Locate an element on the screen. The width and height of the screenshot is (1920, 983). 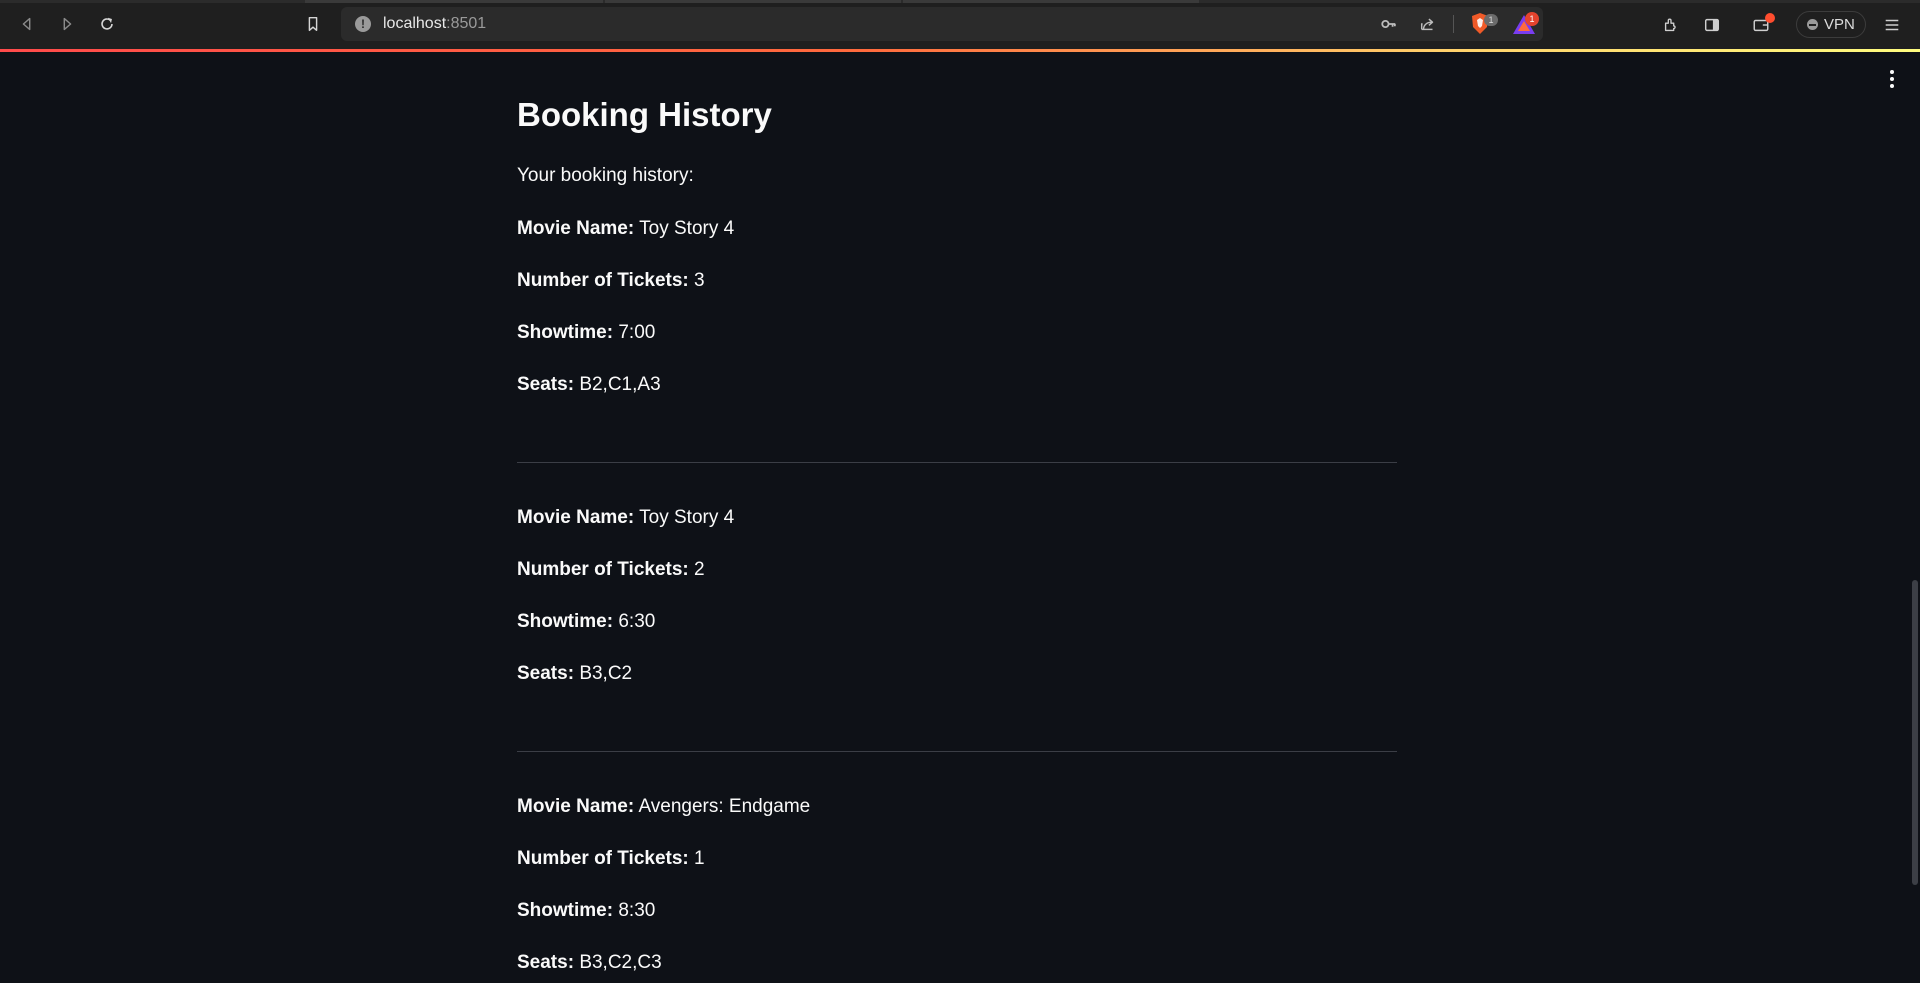
booking-showtime: Showtime: 8:30 is located at coordinates (586, 910).